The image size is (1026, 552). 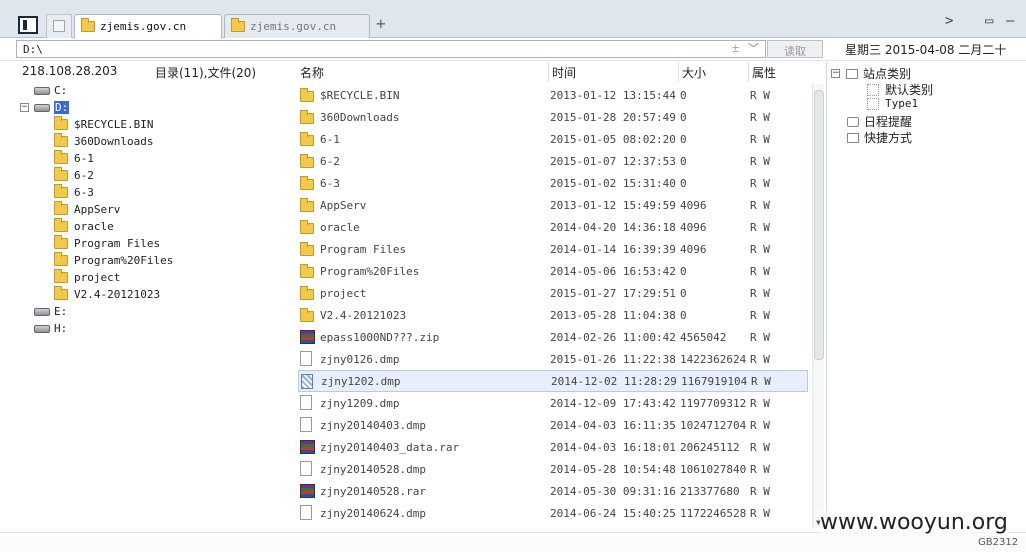 I want to click on file-icon, so click(x=307, y=383).